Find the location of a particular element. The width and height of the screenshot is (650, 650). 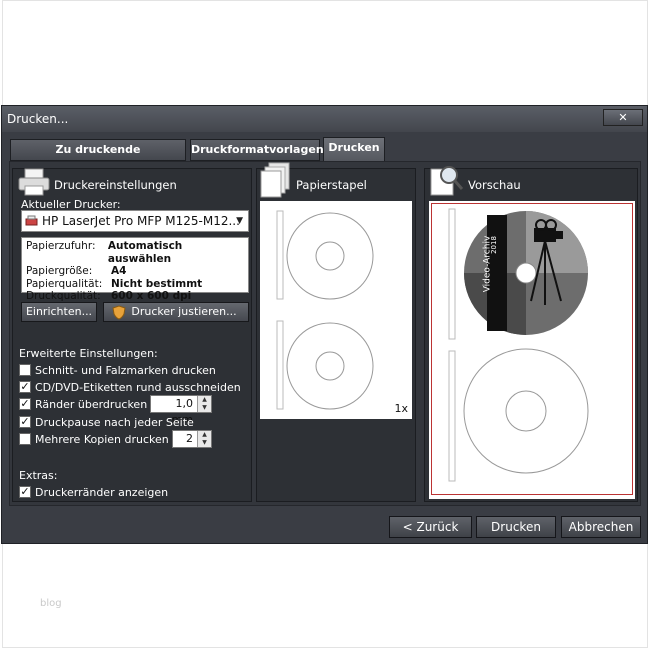

copies-value: 2 is located at coordinates (189, 438).